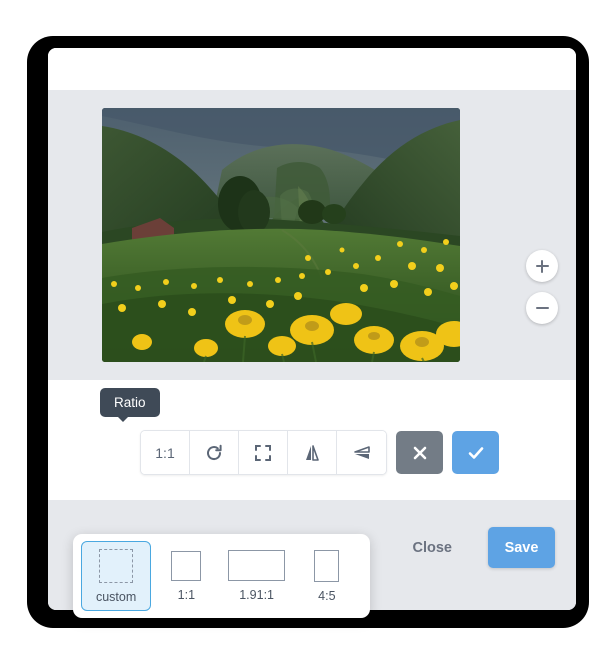  I want to click on flip-horizontal-icon, so click(312, 452).